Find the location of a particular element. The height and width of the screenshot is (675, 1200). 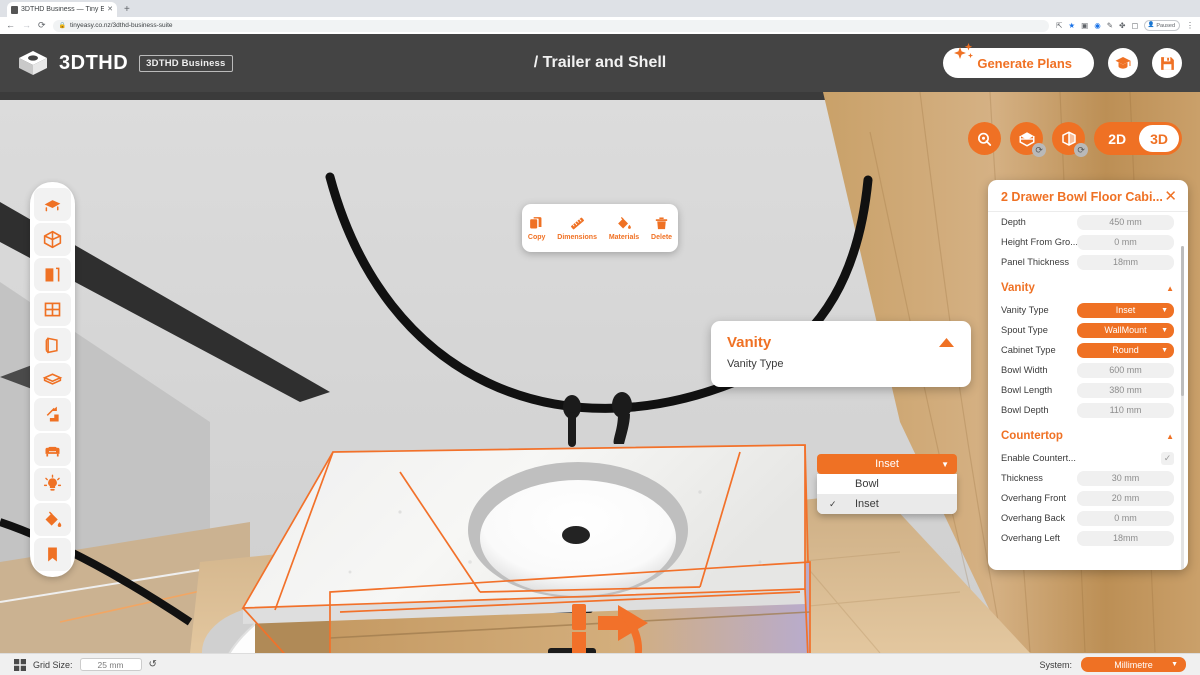

omnibox: 🔒 tinyeasy.co.nz/3dthd-business-suite is located at coordinates (551, 25).